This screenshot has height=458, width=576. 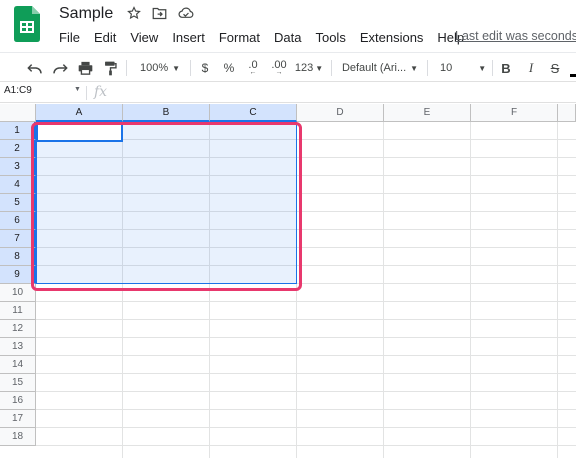 What do you see at coordinates (330, 37) in the screenshot?
I see `menu-tools: Tools` at bounding box center [330, 37].